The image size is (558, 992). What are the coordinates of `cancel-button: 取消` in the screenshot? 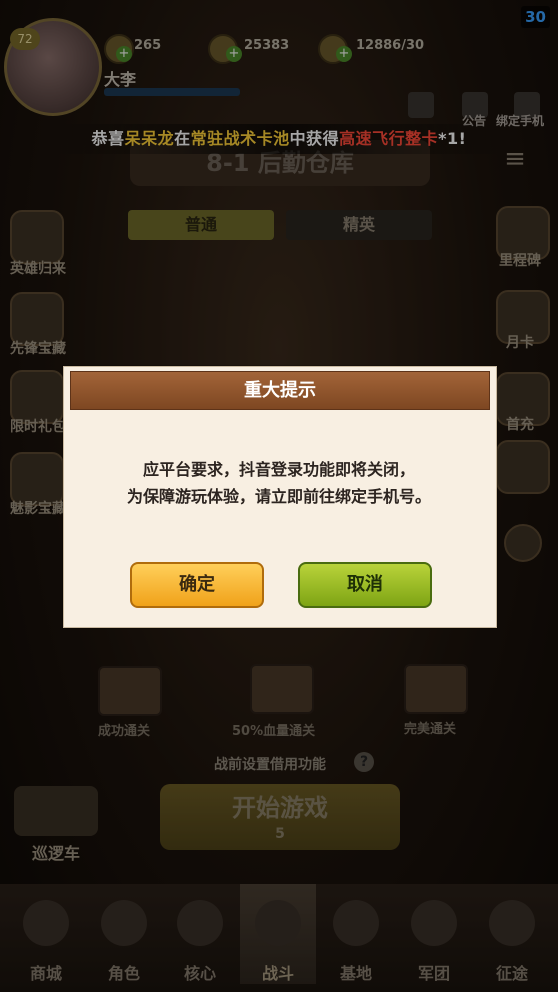 It's located at (365, 585).